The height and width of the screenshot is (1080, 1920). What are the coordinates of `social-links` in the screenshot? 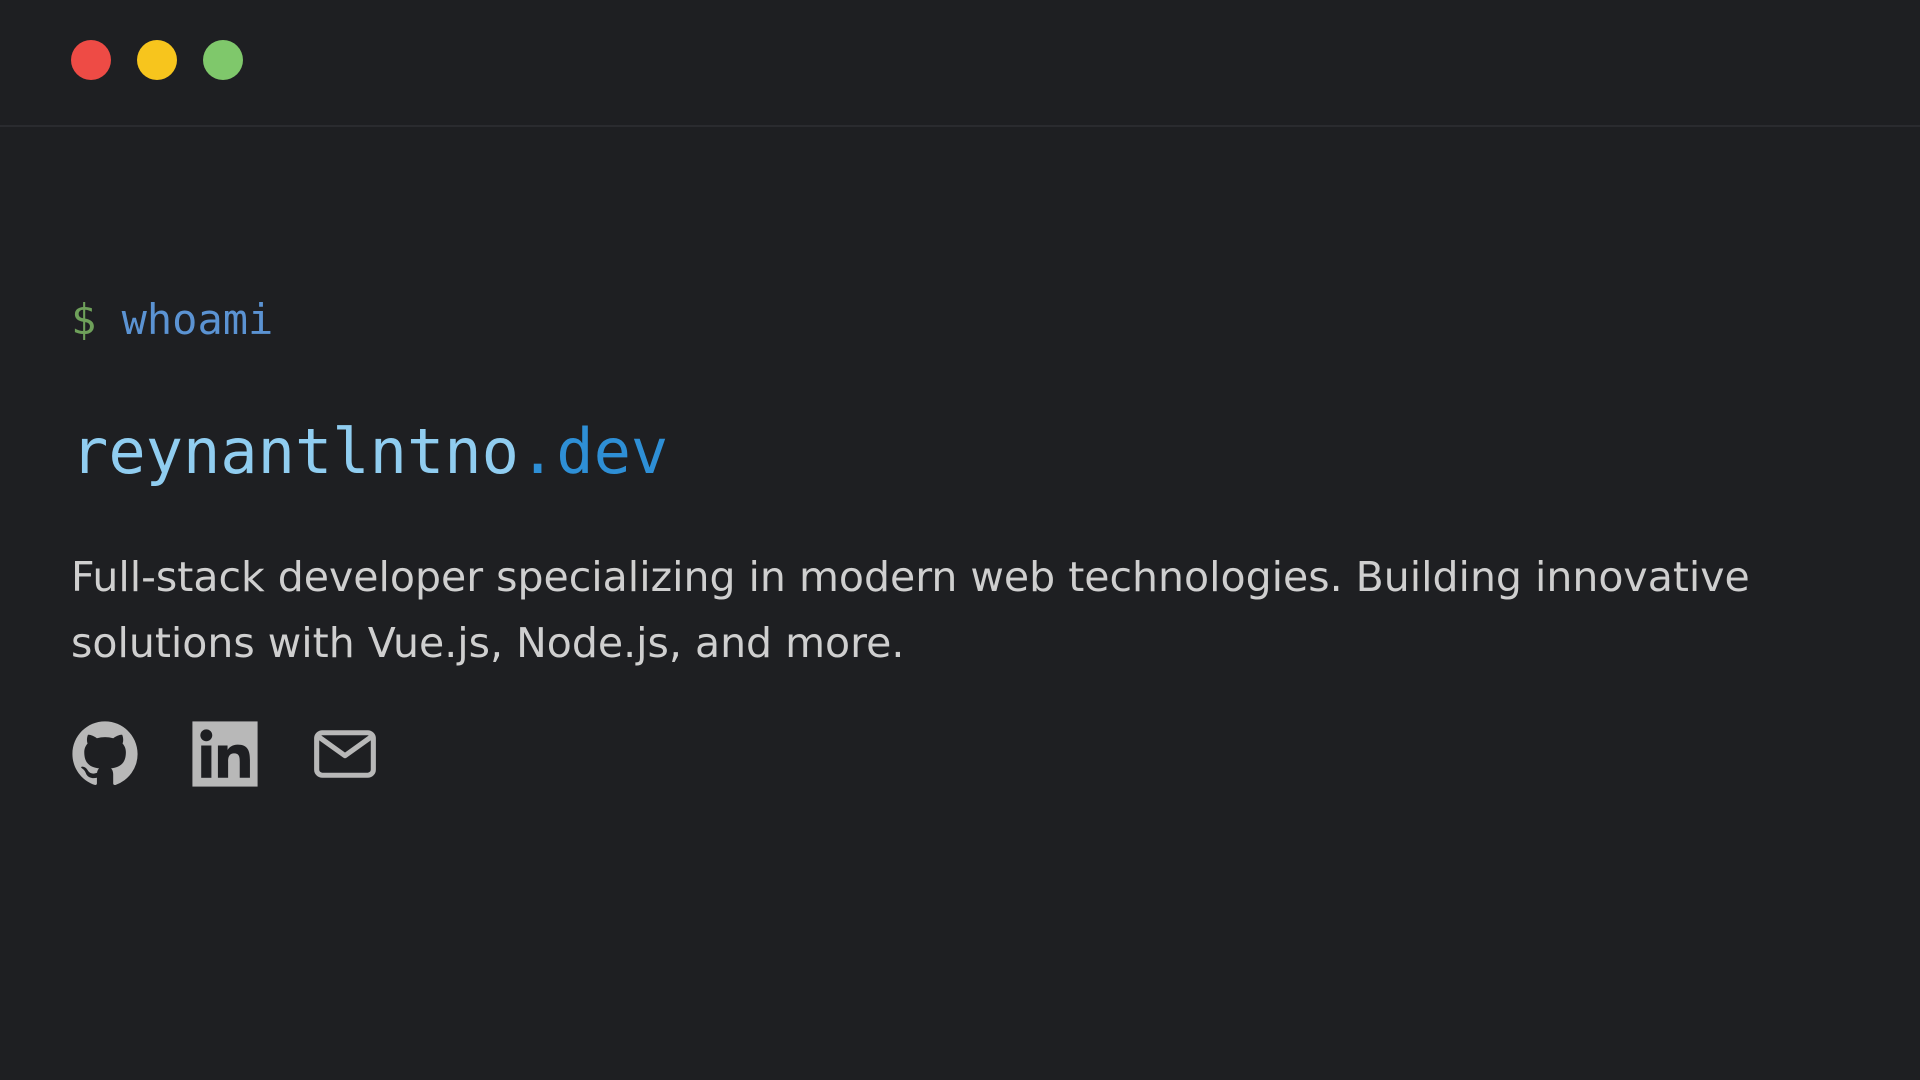 It's located at (965, 754).